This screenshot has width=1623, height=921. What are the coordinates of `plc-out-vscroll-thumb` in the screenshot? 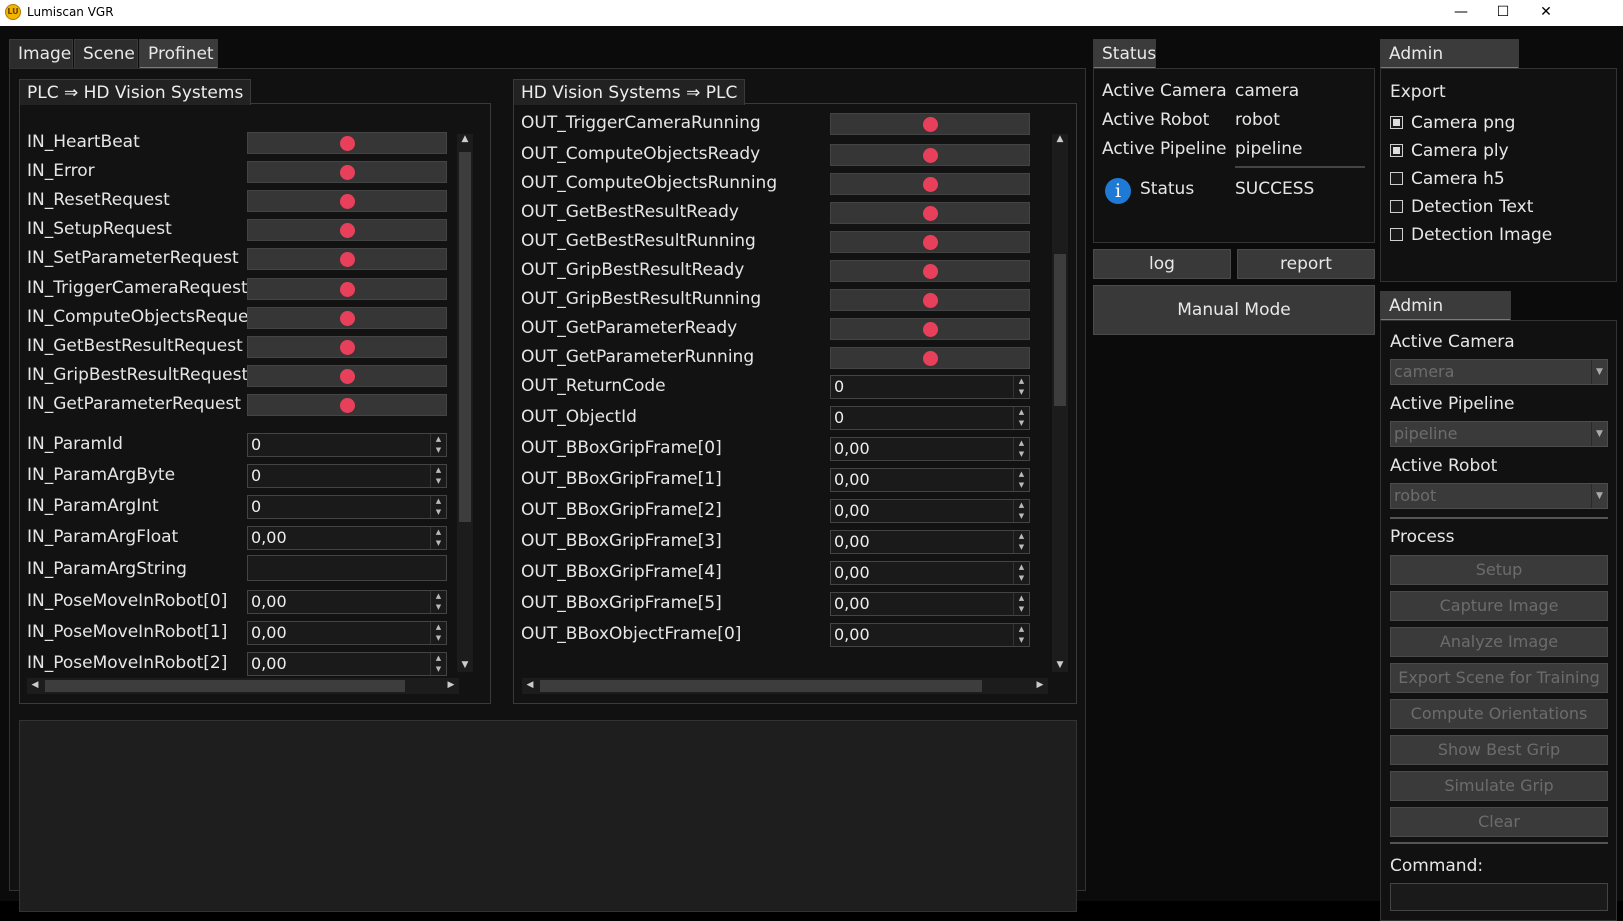 It's located at (1060, 330).